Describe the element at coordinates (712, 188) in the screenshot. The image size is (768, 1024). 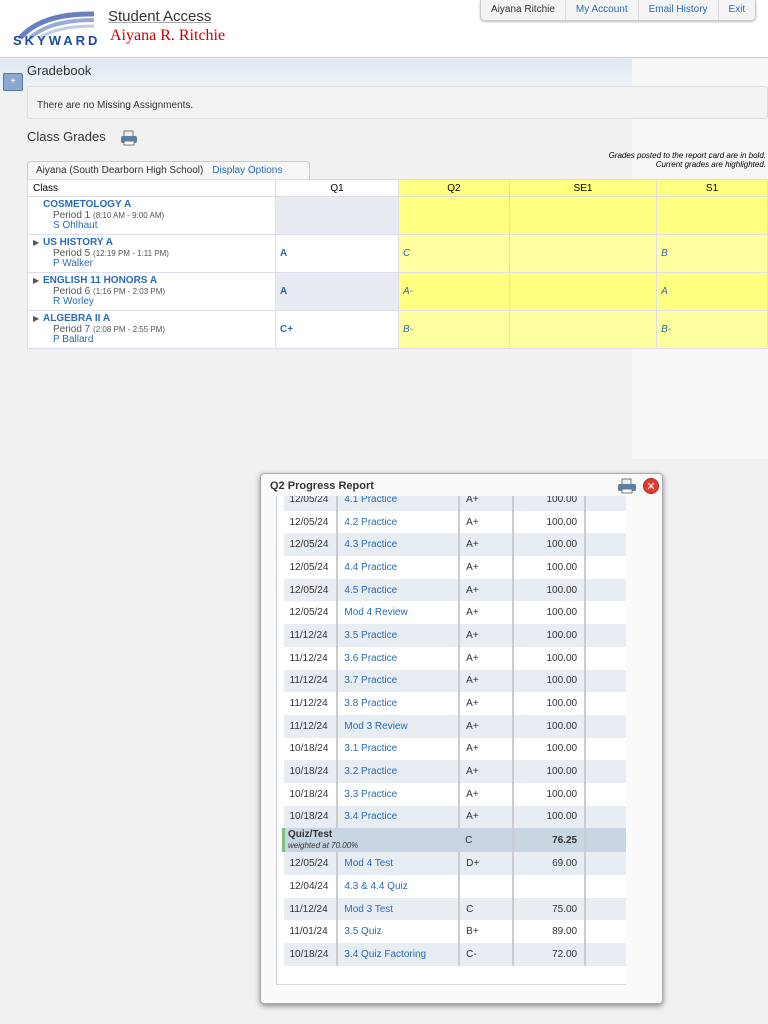
I see `col-s1: S1` at that location.